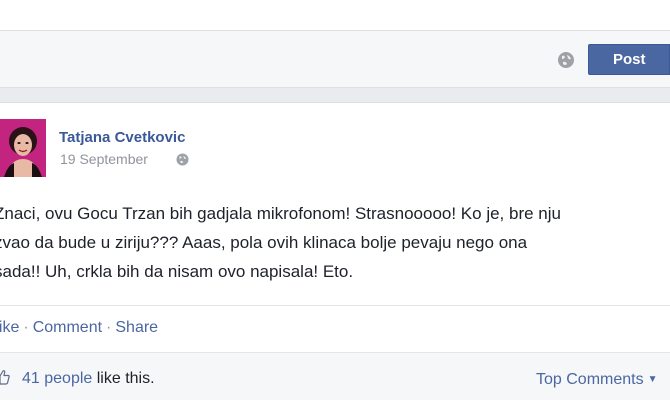 Image resolution: width=670 pixels, height=400 pixels. I want to click on likes-summary: 41 people like this., so click(88, 379).